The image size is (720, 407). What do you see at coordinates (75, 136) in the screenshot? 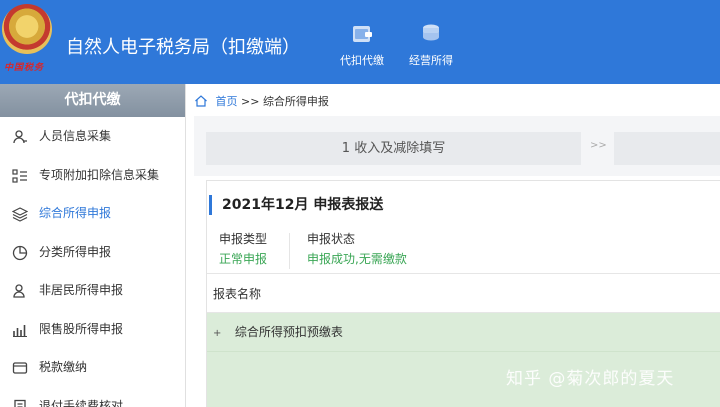
I see `sidebar-item-label: 人员信息采集` at bounding box center [75, 136].